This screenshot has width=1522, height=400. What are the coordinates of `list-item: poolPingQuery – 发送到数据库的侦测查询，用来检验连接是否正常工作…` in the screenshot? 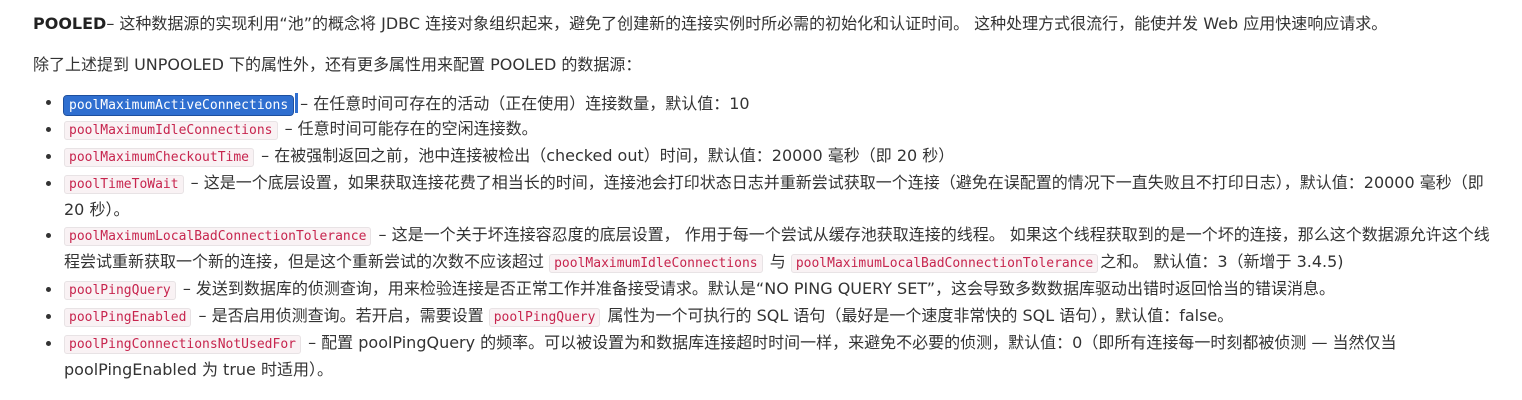 It's located at (768, 289).